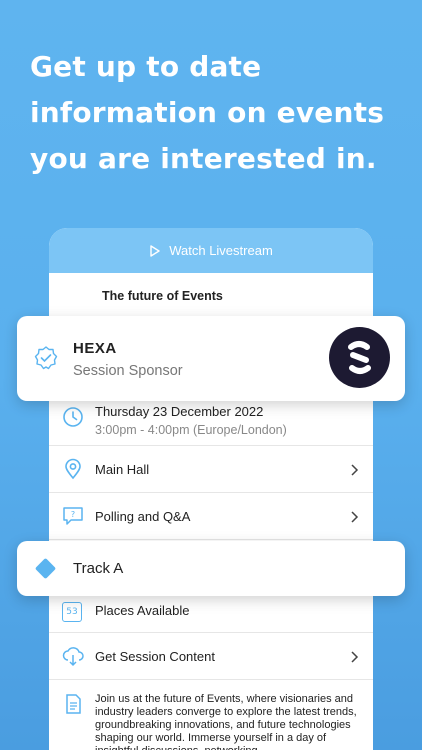  What do you see at coordinates (73, 657) in the screenshot?
I see `cloud-download-icon` at bounding box center [73, 657].